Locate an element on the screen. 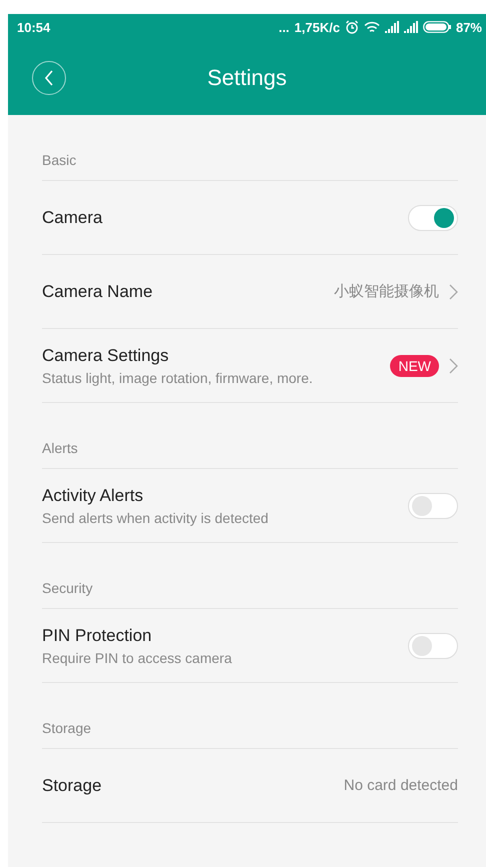 This screenshot has height=867, width=486. setting-label: Storage is located at coordinates (72, 786).